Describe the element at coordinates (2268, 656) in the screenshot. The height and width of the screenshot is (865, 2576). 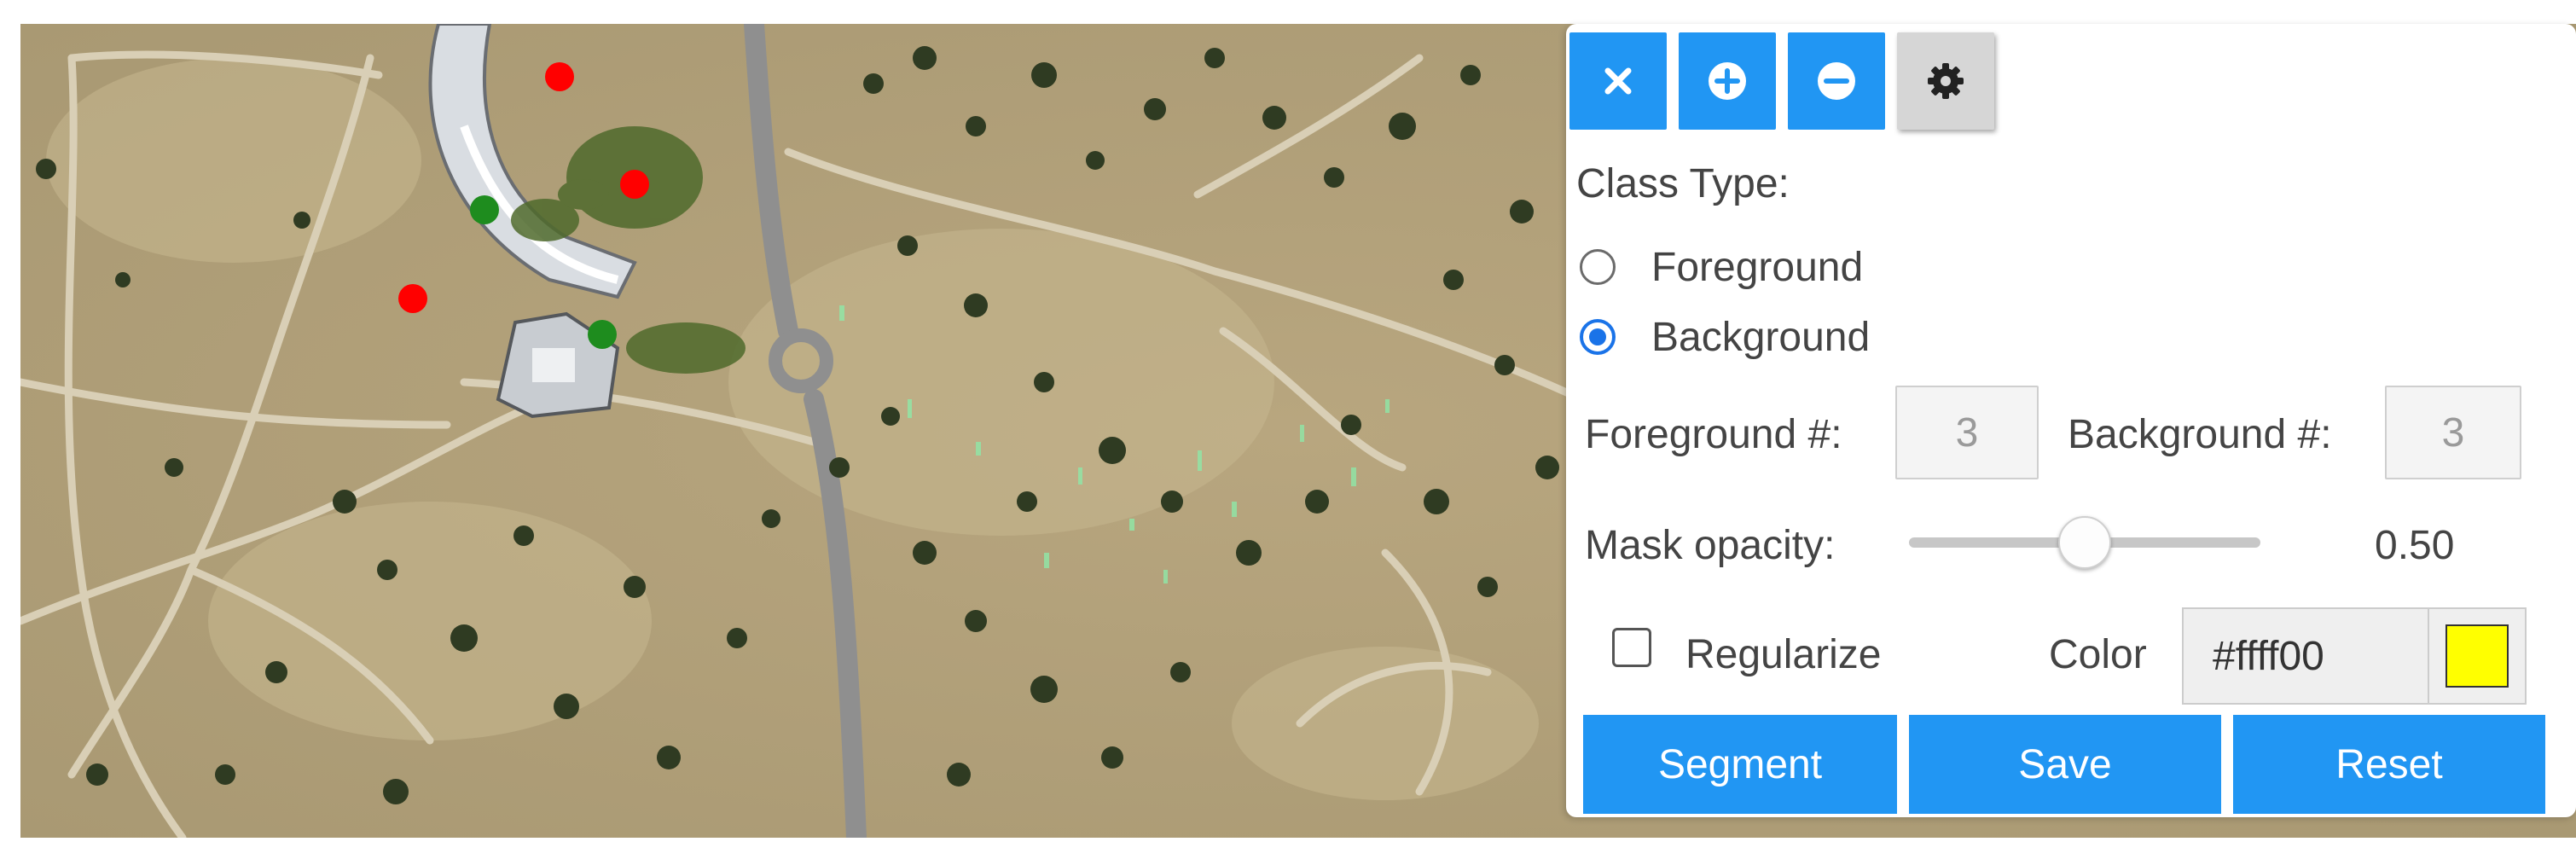
I see `color-hex-value: #ffff00` at that location.